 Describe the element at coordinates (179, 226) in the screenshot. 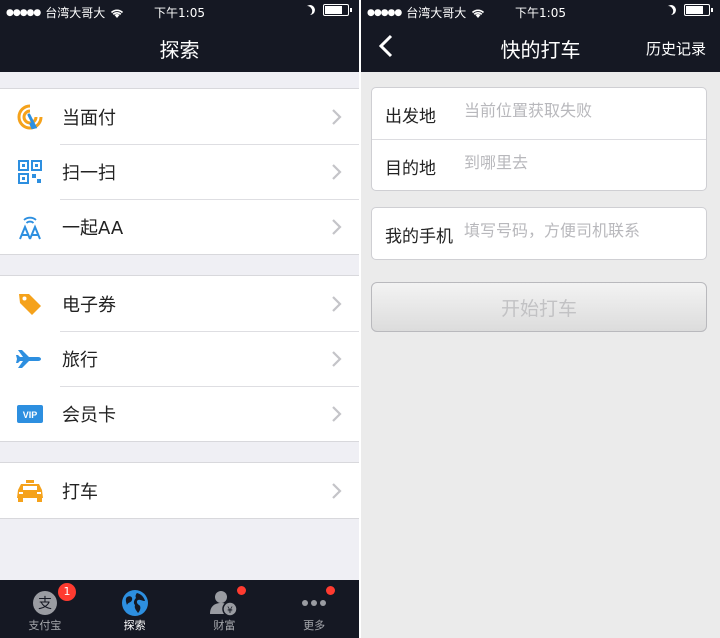

I see `menu-item-aa: 一起AA` at that location.